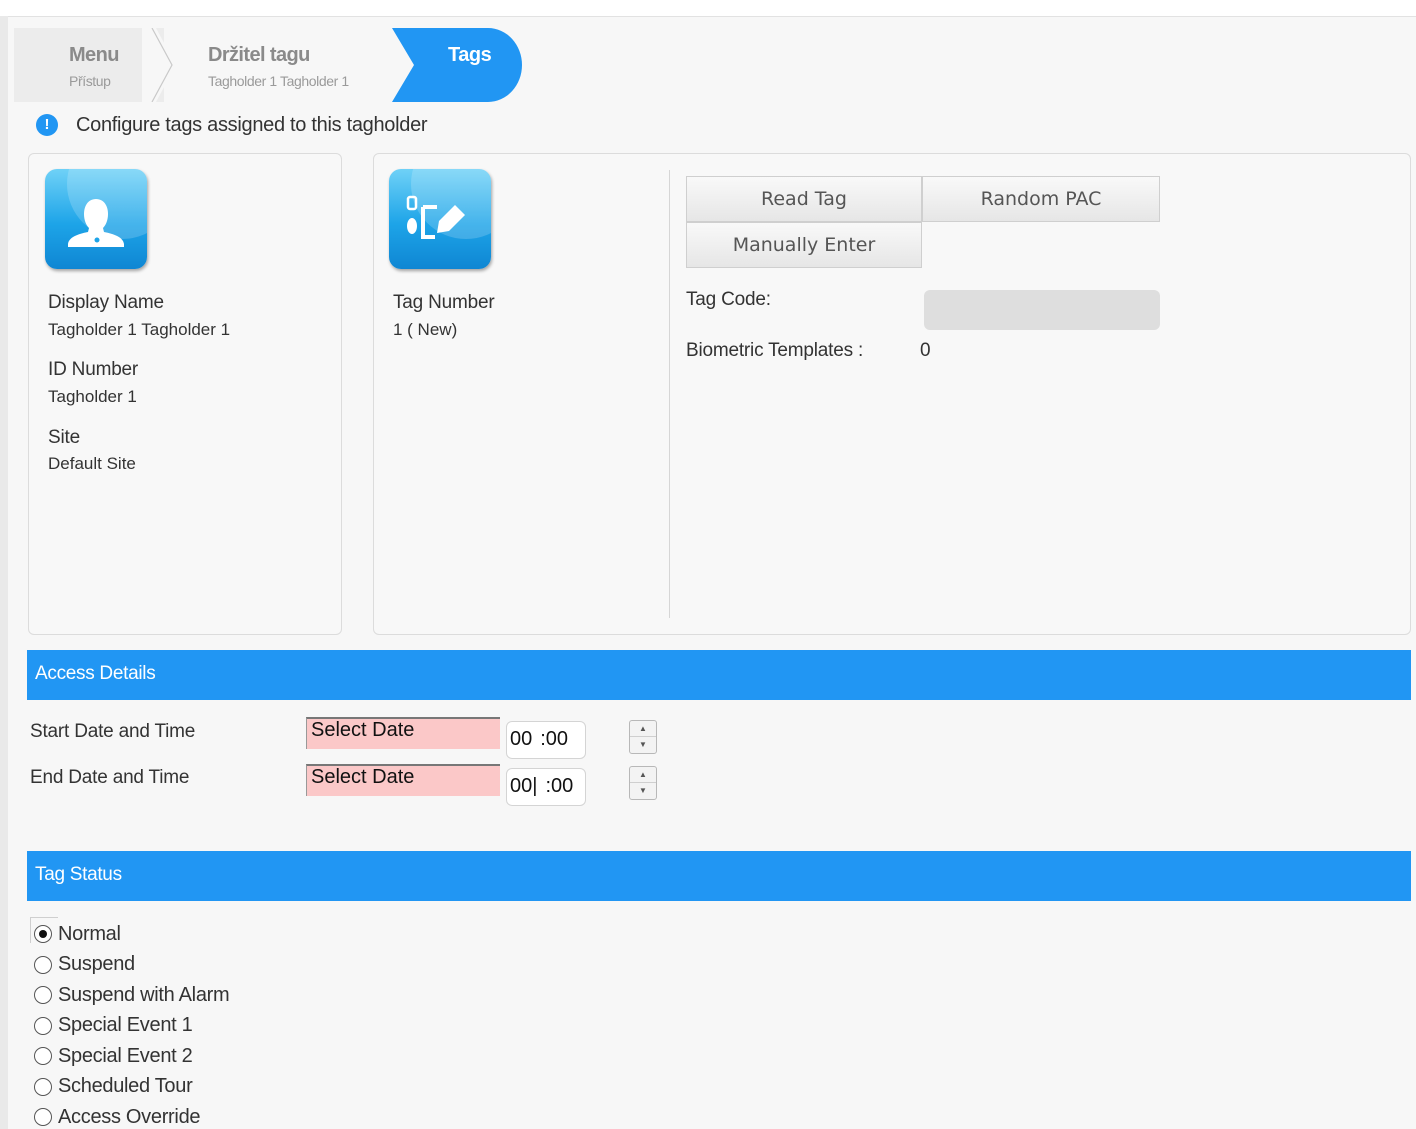 This screenshot has height=1129, width=1416. I want to click on status-option-special-event-1: Special Event 1, so click(131, 1026).